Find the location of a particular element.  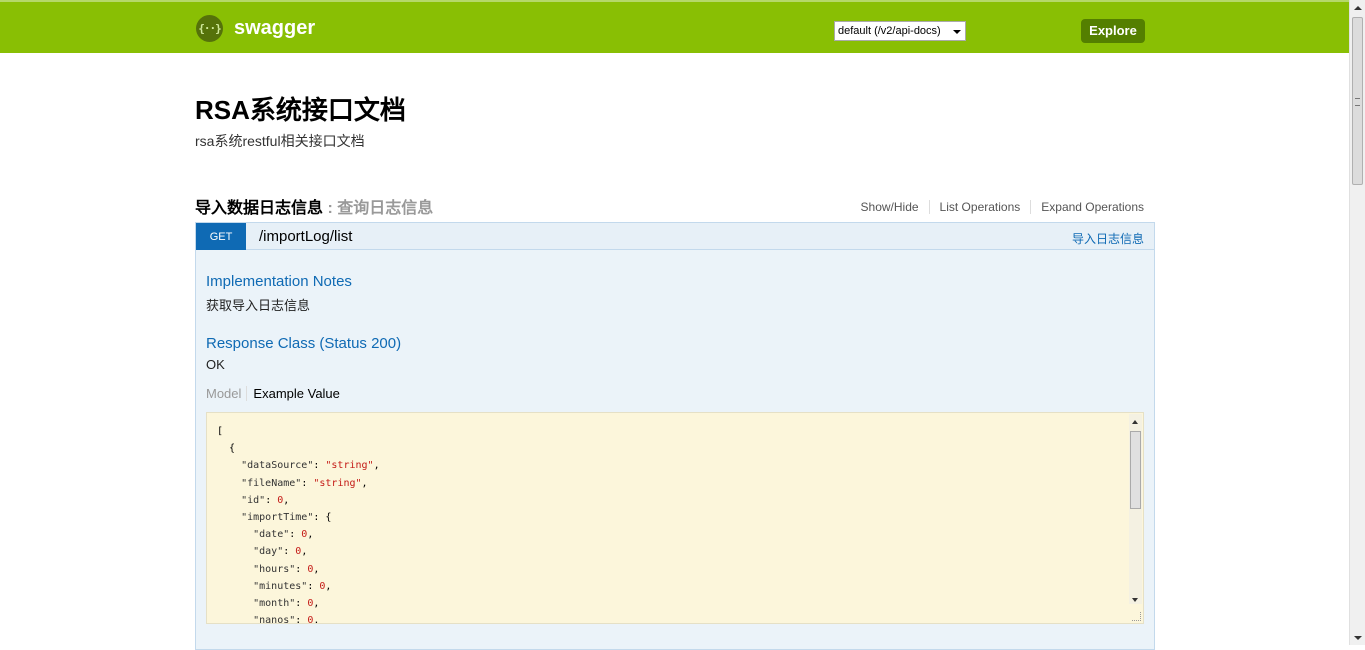

page-scrollbar-thumb is located at coordinates (1357, 101).